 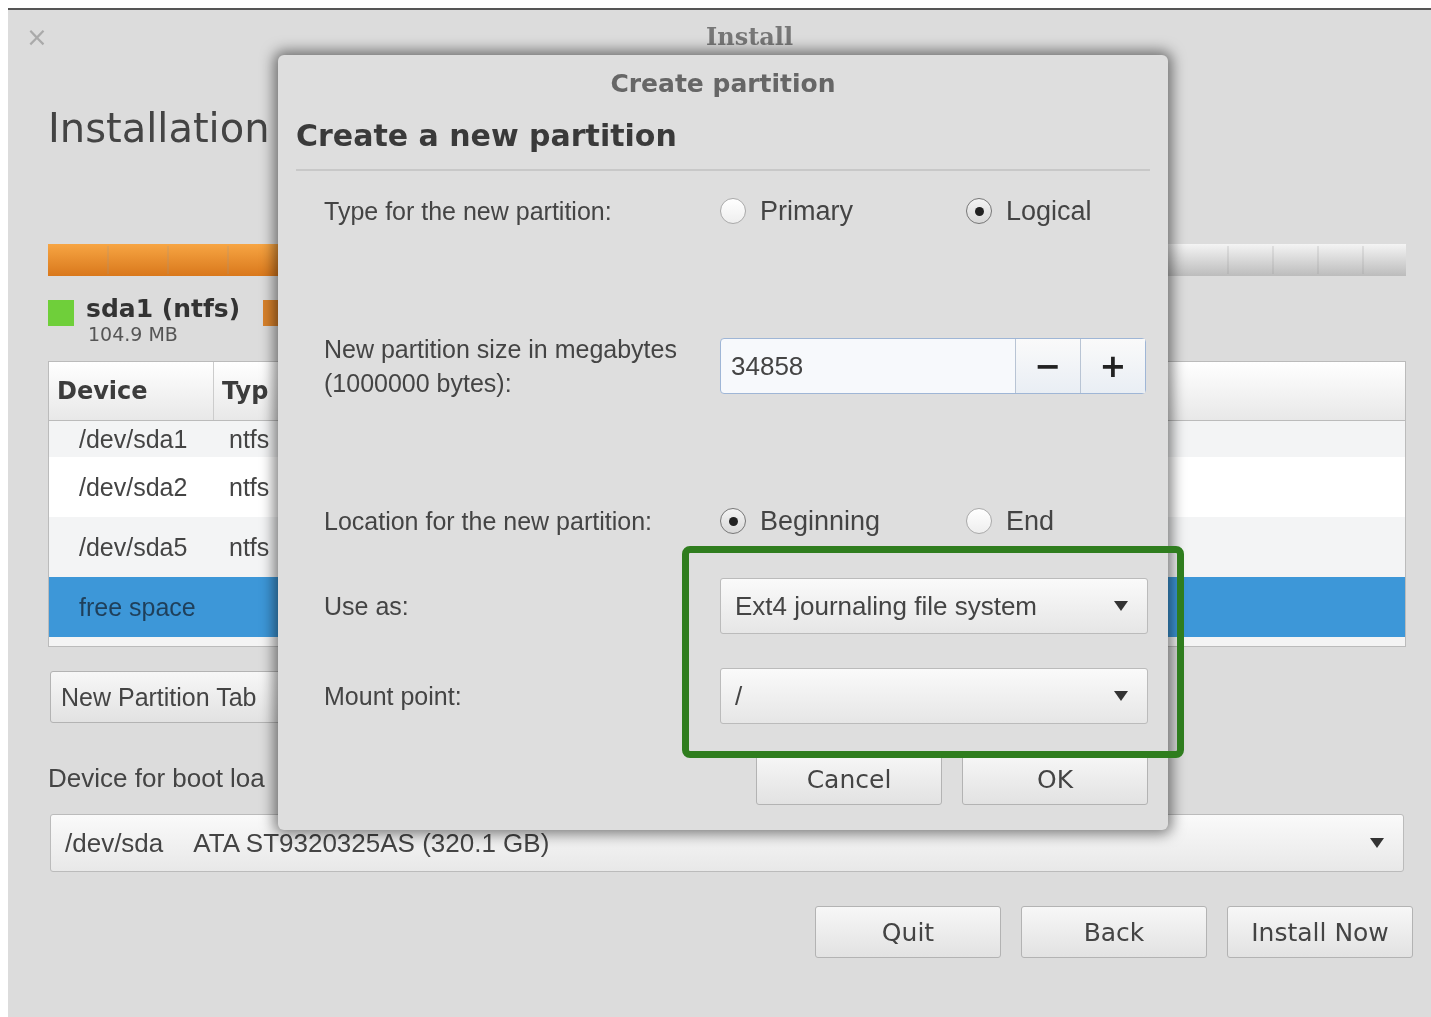 What do you see at coordinates (1320, 932) in the screenshot?
I see `footer-button: Install Now` at bounding box center [1320, 932].